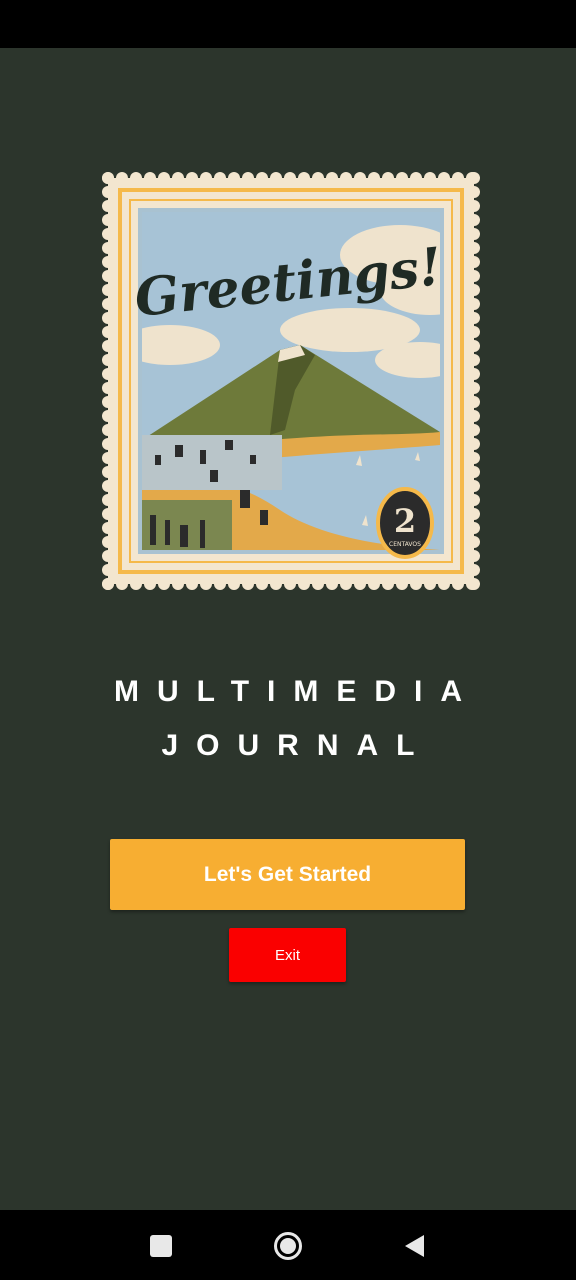 This screenshot has width=576, height=1280. Describe the element at coordinates (405, 544) in the screenshot. I see `stamp-currency: CENTAVOS` at that location.